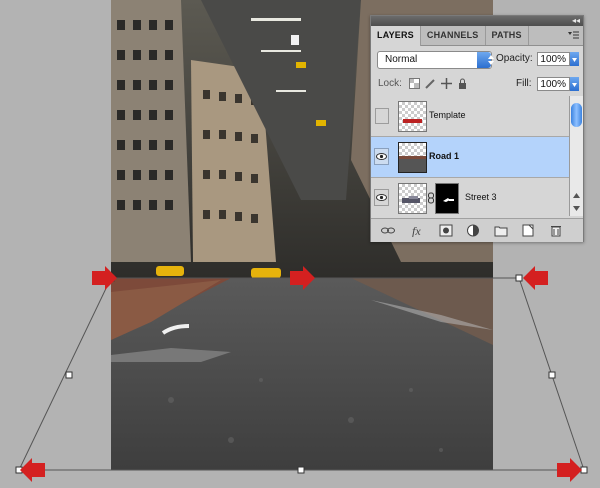 This screenshot has width=600, height=488. What do you see at coordinates (382, 116) in the screenshot?
I see `visibility-toggle-empty` at bounding box center [382, 116].